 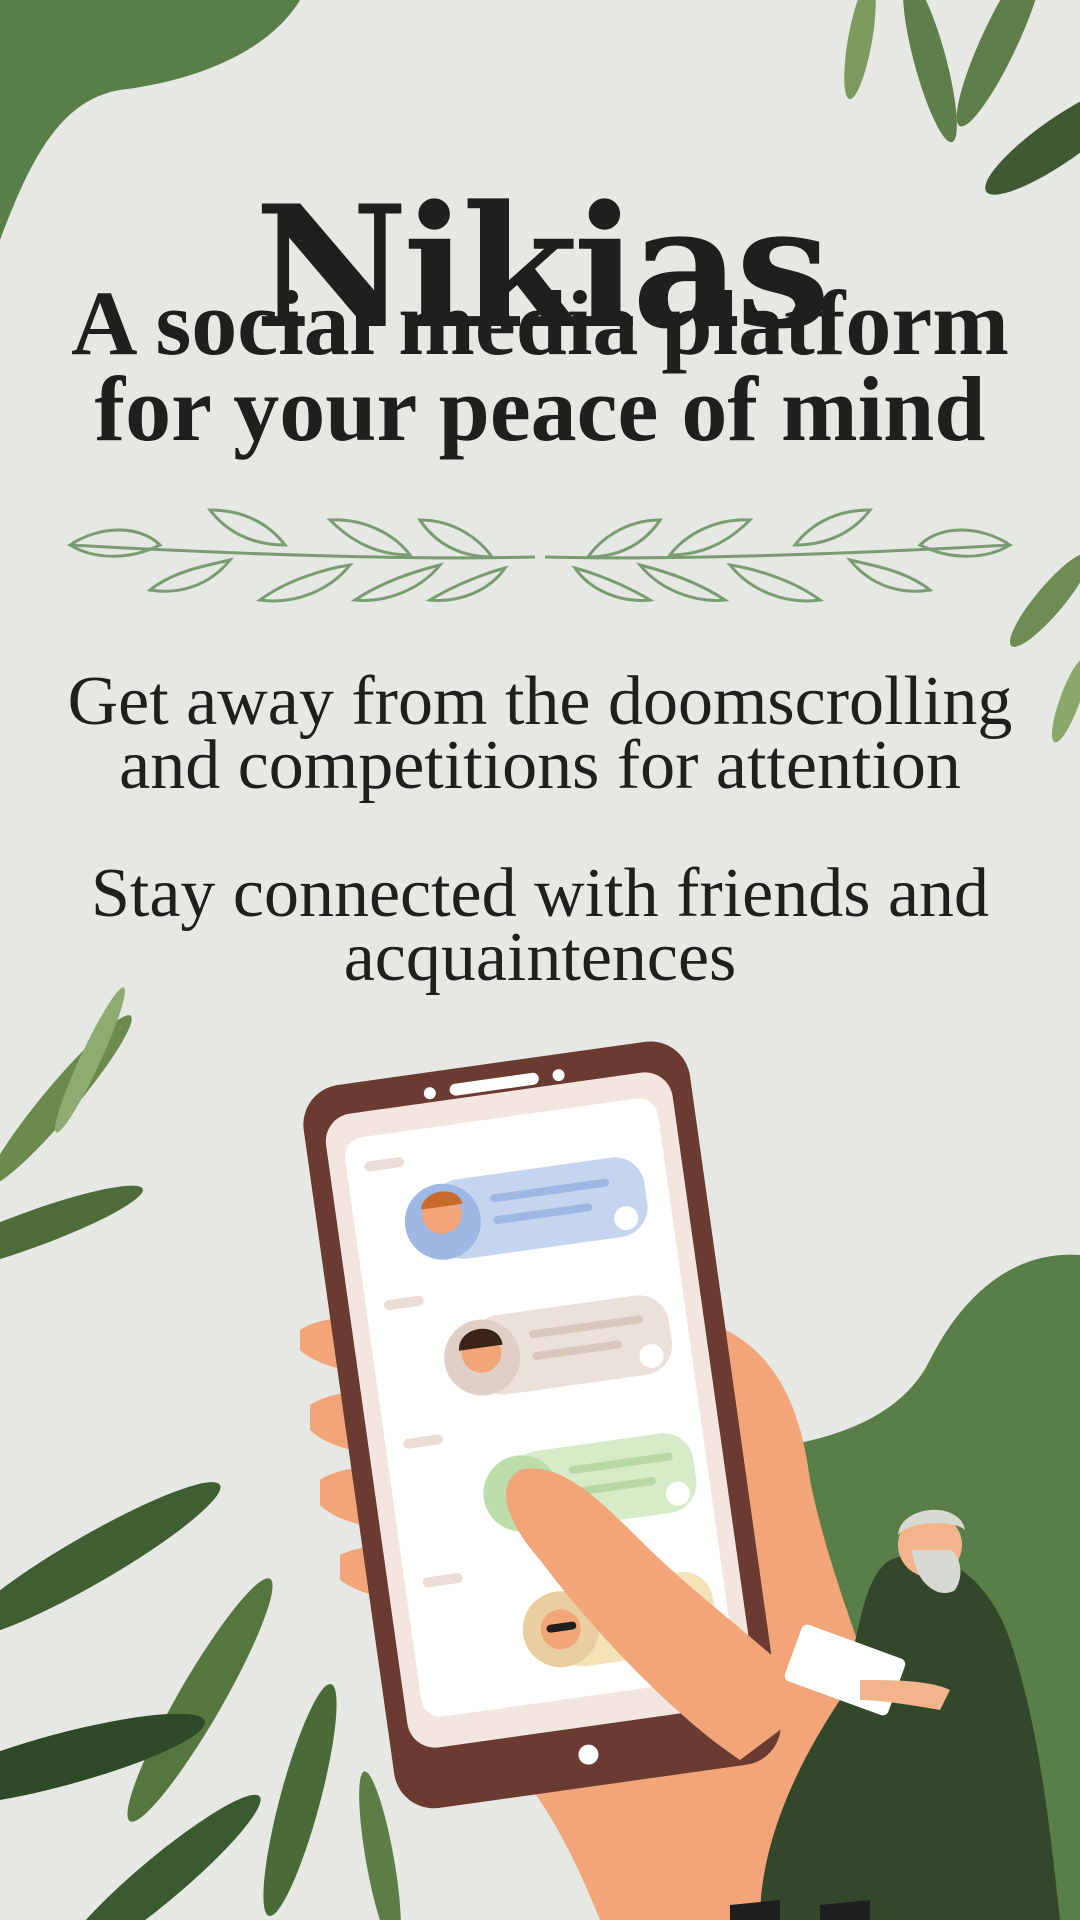 I want to click on description-2-line-2: acquaintences, so click(x=540, y=957).